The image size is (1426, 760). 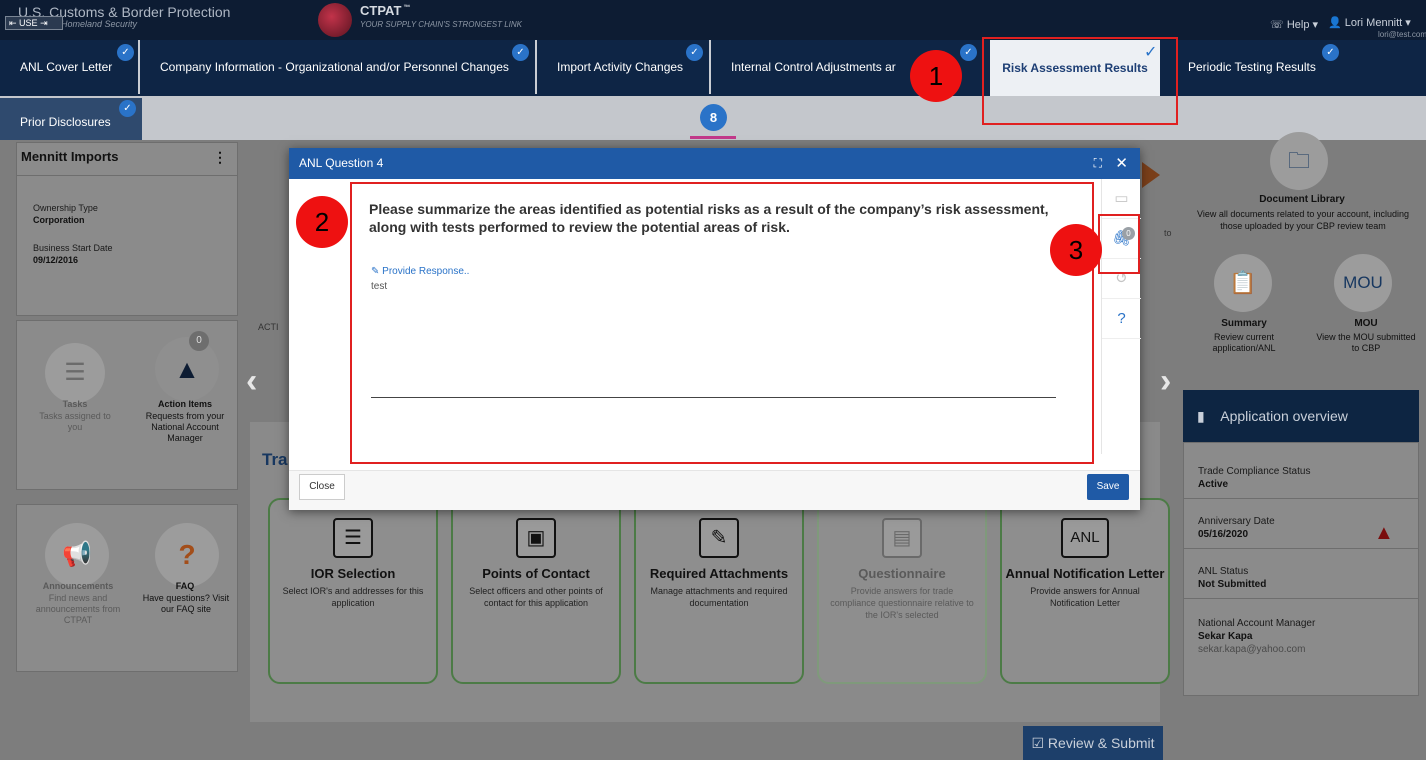 I want to click on warning-icon: ▲, so click(x=187, y=369).